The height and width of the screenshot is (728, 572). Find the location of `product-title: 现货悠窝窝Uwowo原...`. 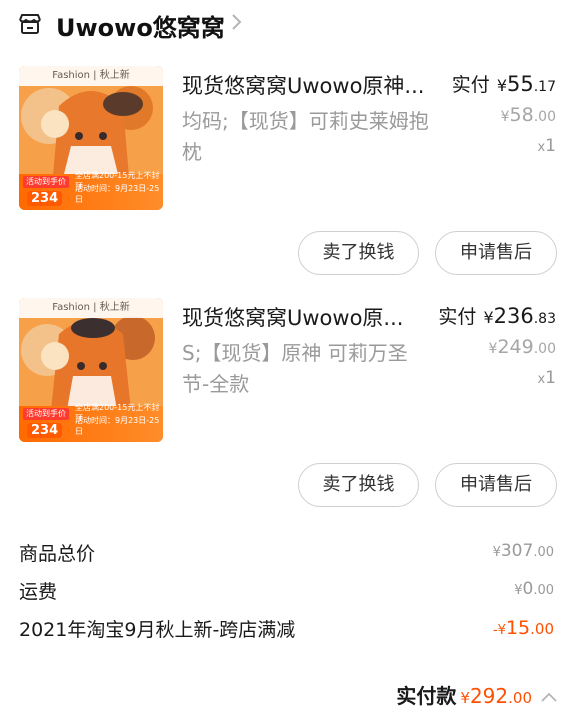

product-title: 现货悠窝窝Uwowo原... is located at coordinates (302, 317).